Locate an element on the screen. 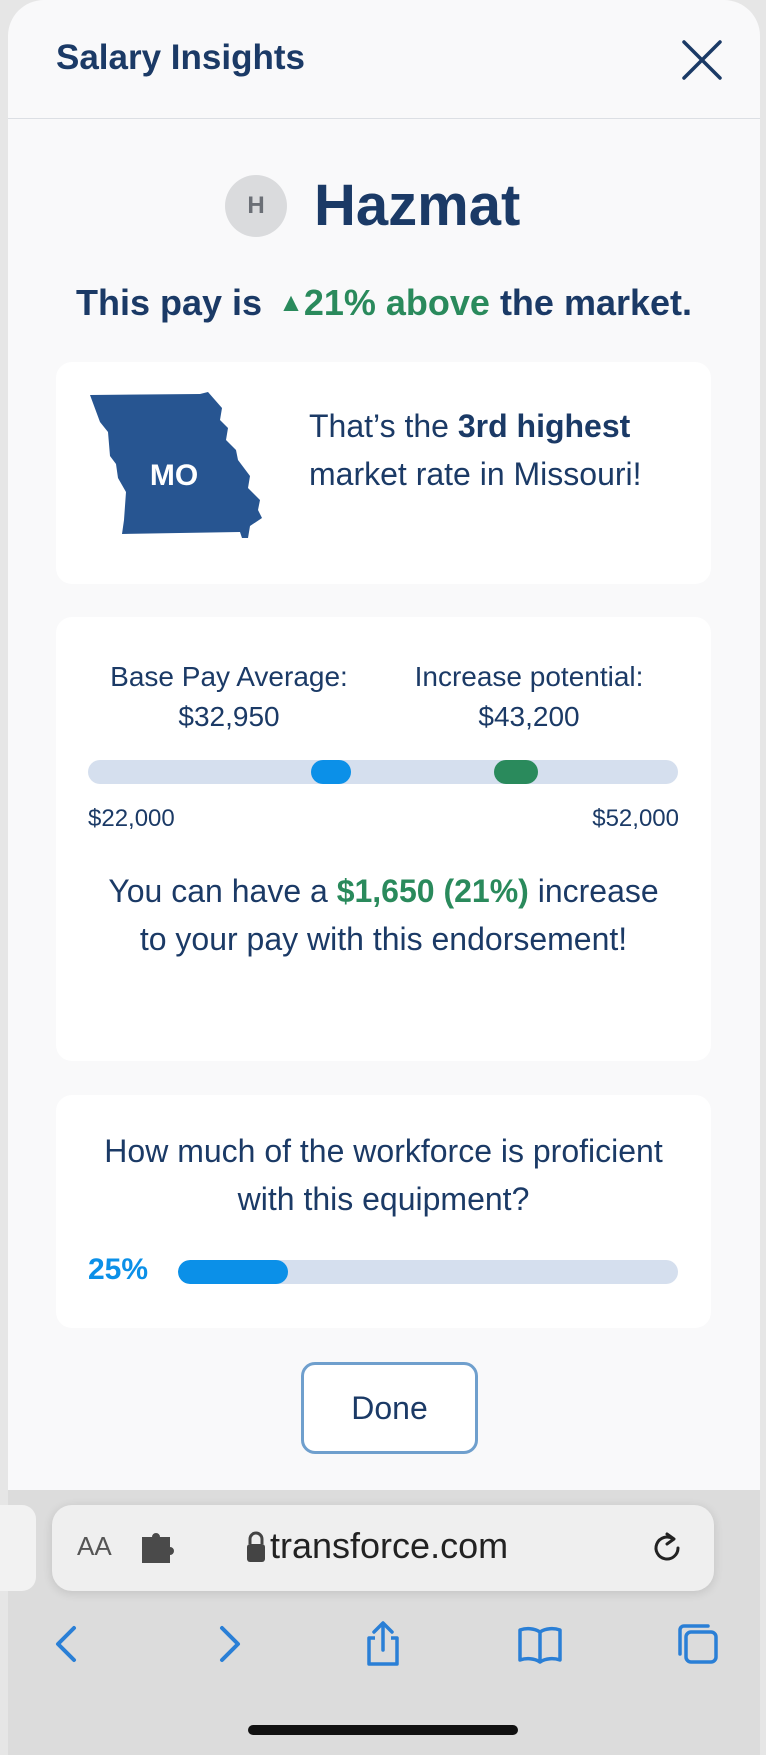  workforce-progress-track is located at coordinates (428, 1272).